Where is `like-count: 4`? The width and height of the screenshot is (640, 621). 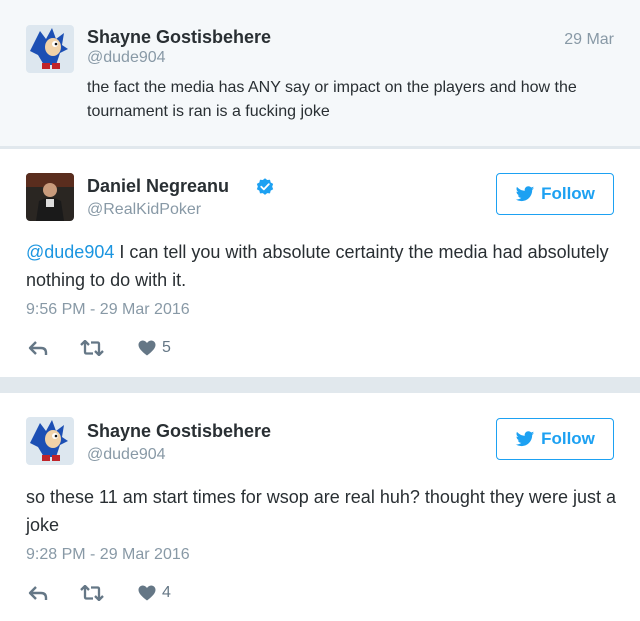
like-count: 4 is located at coordinates (166, 592).